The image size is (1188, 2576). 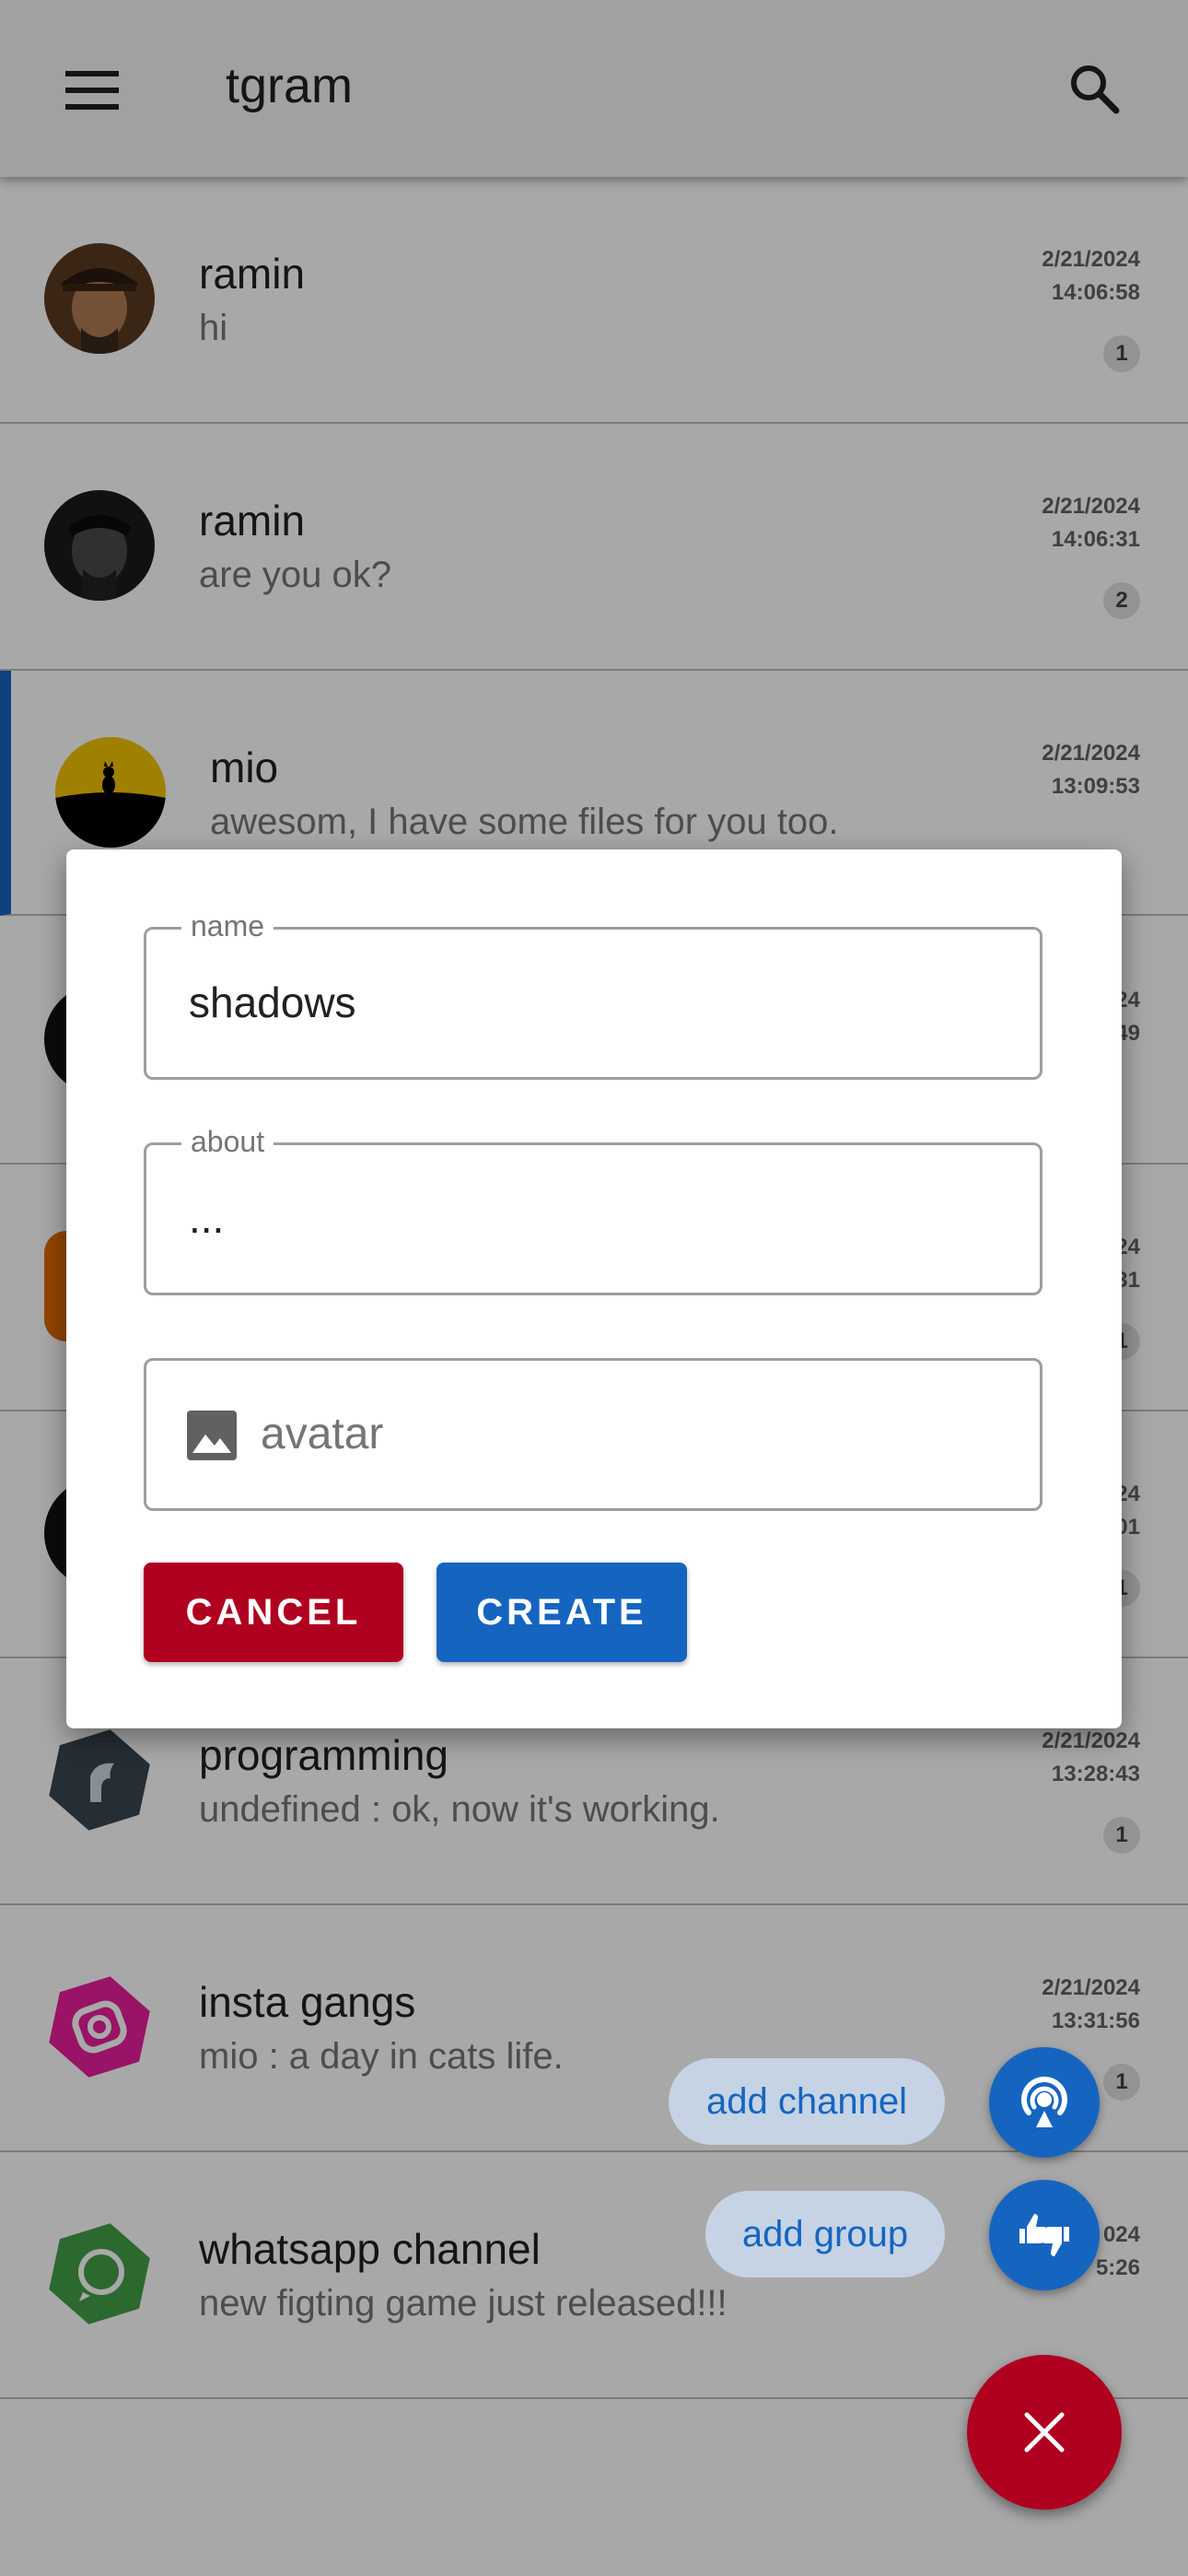 I want to click on close-icon, so click(x=1044, y=2432).